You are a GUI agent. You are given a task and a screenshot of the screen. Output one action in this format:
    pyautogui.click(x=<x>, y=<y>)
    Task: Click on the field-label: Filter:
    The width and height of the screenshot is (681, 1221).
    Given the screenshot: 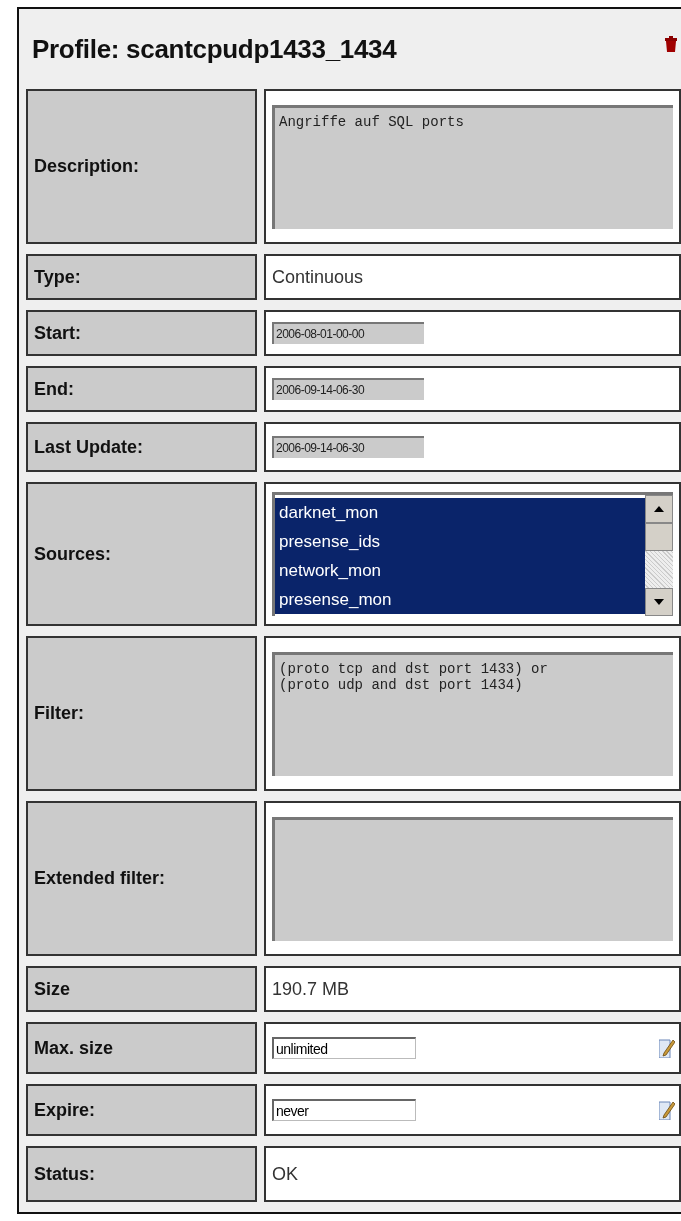 What is the action you would take?
    pyautogui.click(x=141, y=713)
    